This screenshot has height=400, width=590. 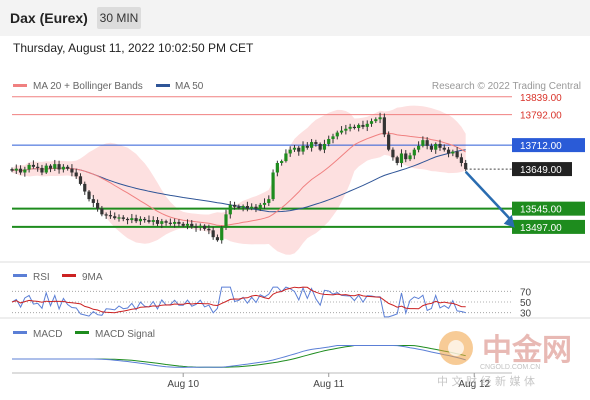 What do you see at coordinates (456, 348) in the screenshot?
I see `watermark-logo-inner` at bounding box center [456, 348].